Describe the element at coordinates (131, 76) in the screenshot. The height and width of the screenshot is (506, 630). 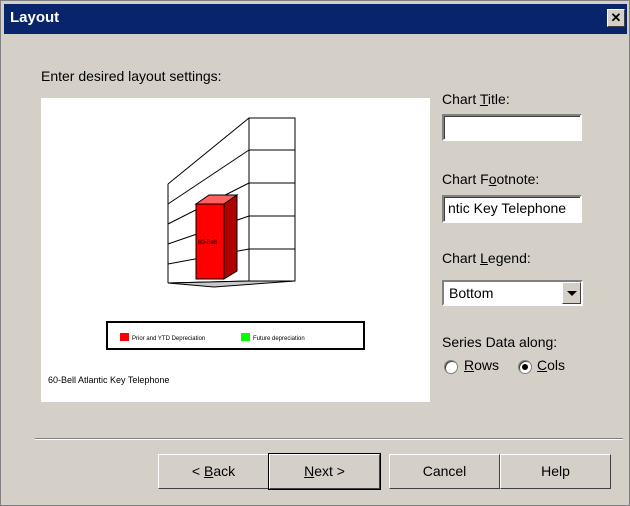
I see `instructions-label: Enter desired layout settings:` at that location.